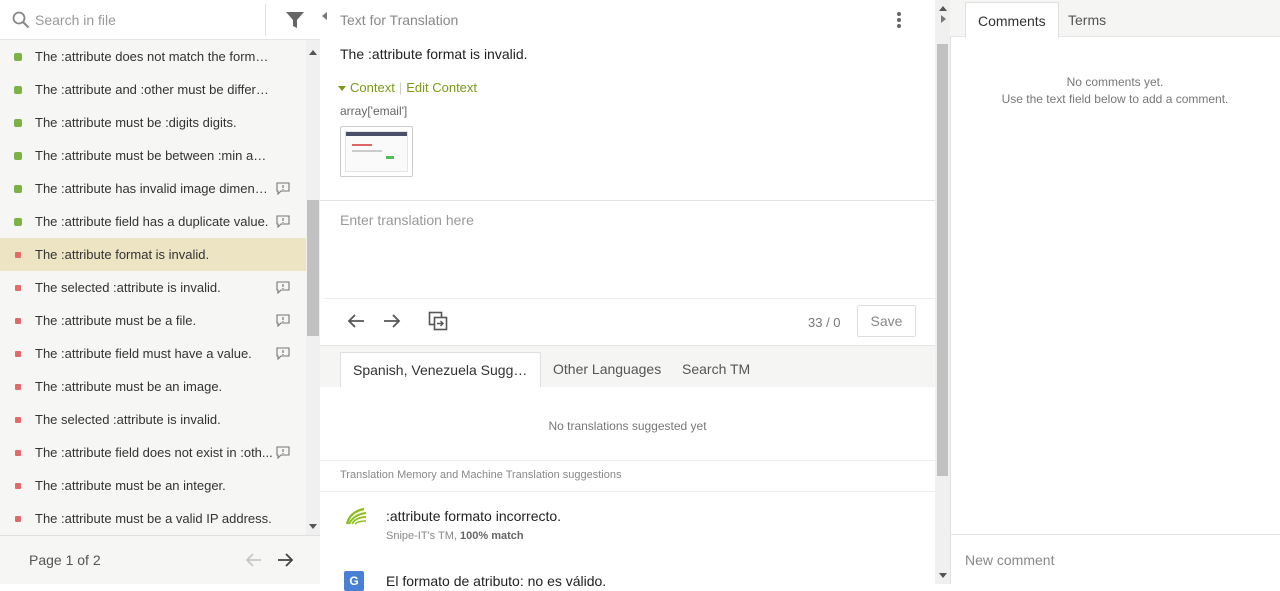 Image resolution: width=1280 pixels, height=591 pixels. Describe the element at coordinates (441, 87) in the screenshot. I see `edit-context-link: Edit Context` at that location.